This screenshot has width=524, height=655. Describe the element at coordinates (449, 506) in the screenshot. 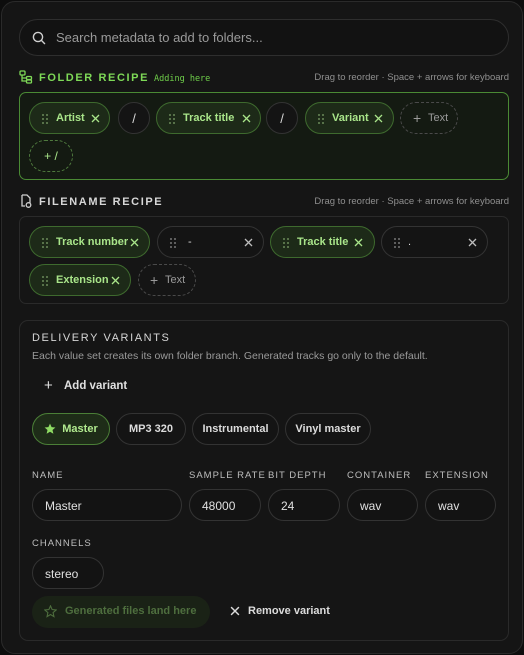

I see `extension-value: wav` at that location.